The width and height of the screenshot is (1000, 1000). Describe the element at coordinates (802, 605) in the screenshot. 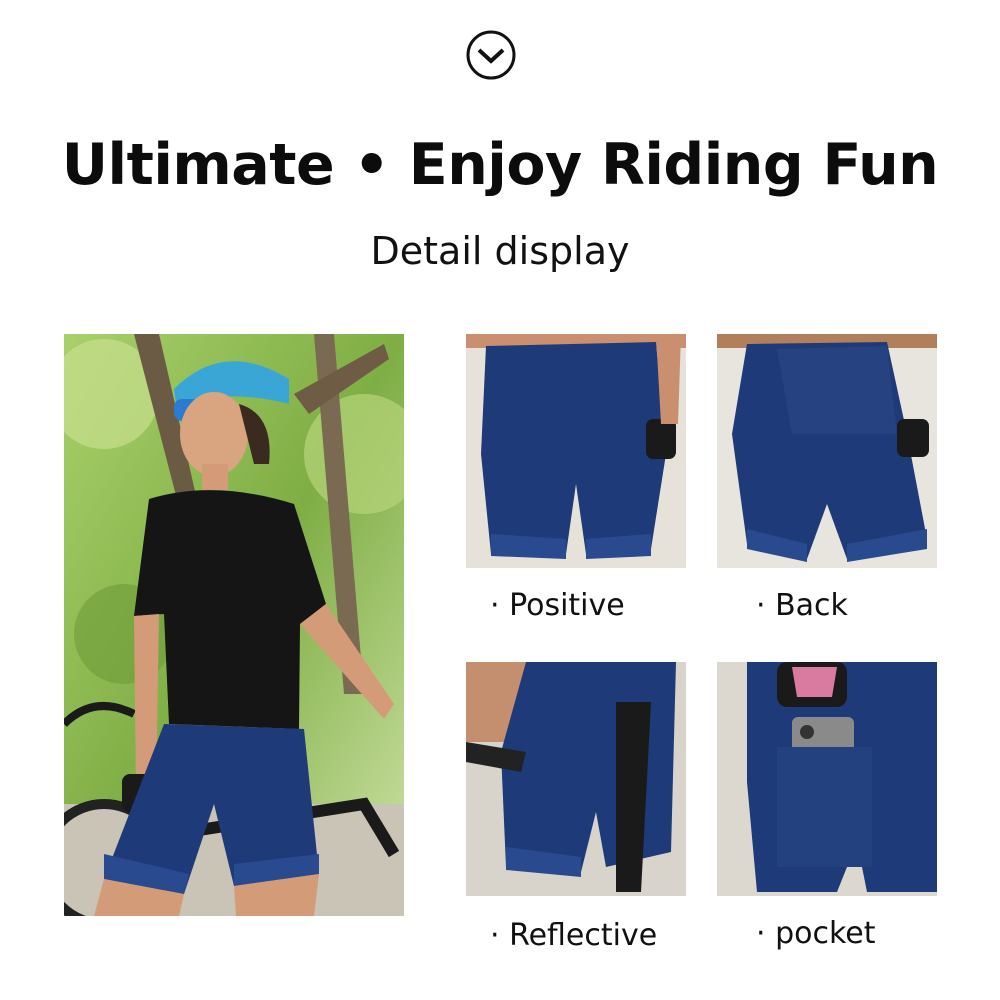

I see `caption-back: · Back` at that location.